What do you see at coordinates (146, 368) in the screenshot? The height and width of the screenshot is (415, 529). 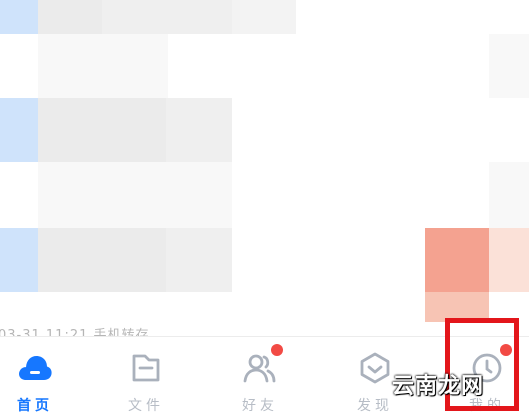 I see `folder-icon` at bounding box center [146, 368].